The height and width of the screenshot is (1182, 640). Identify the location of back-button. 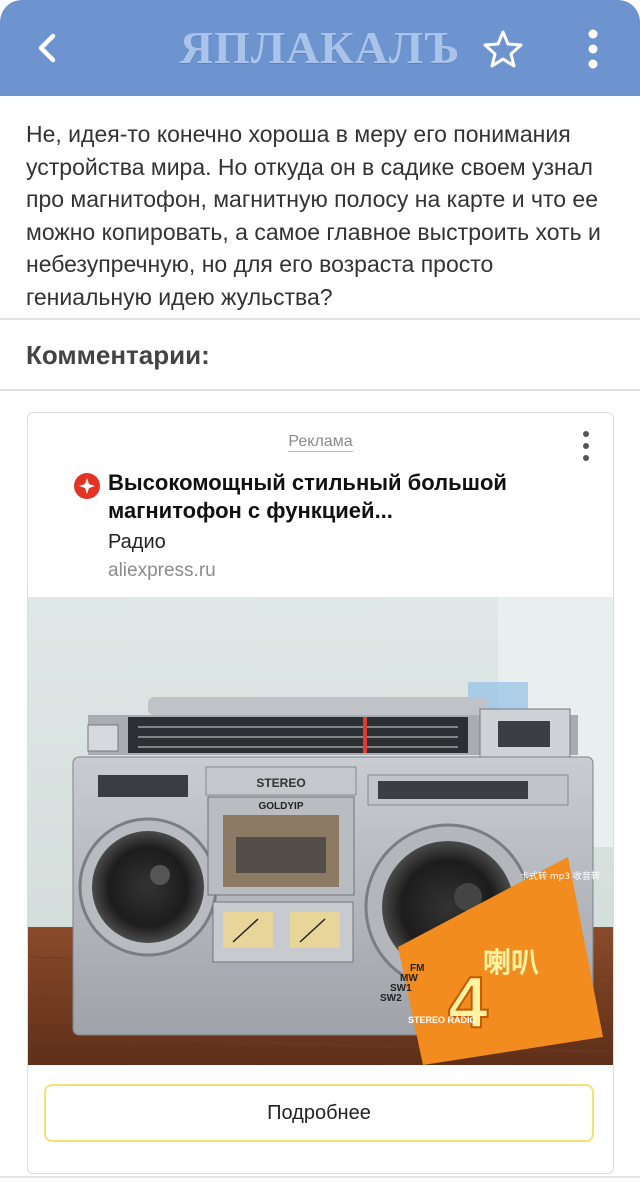
(48, 48).